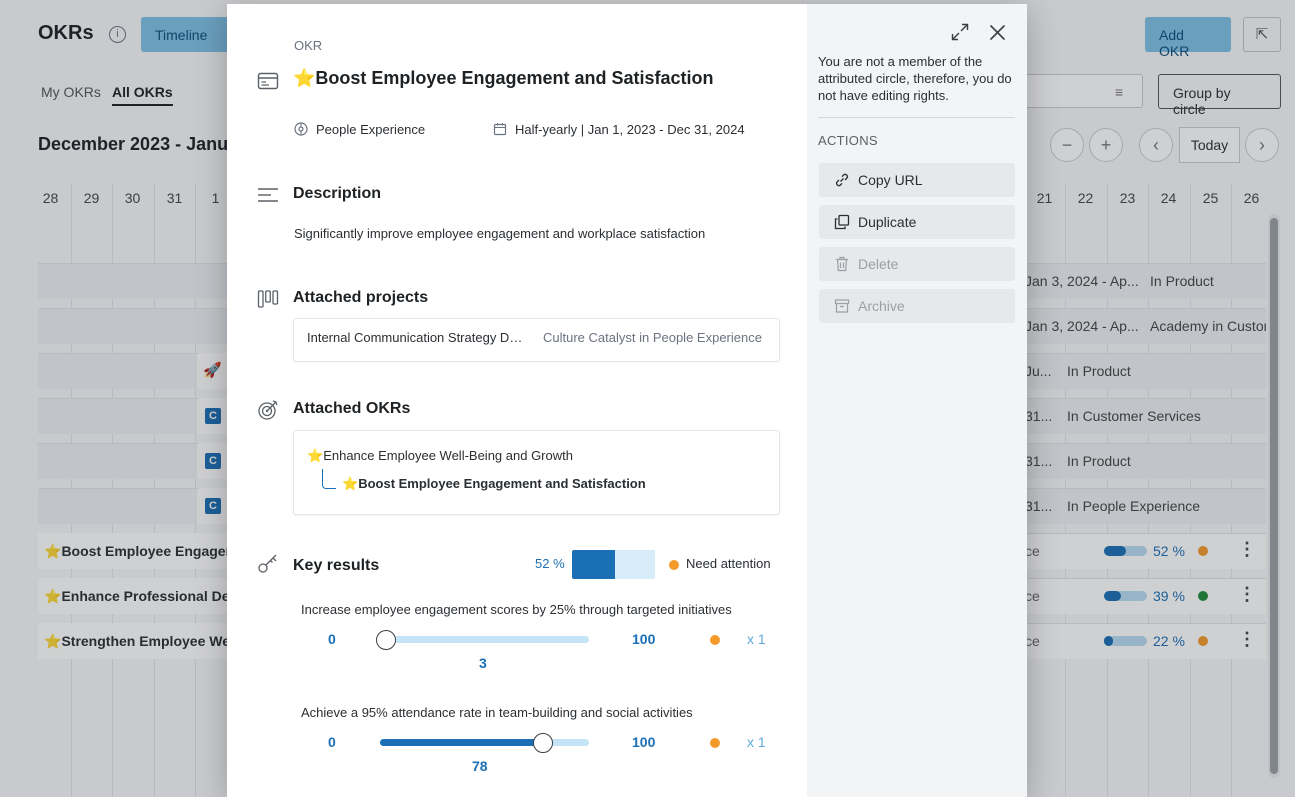 The width and height of the screenshot is (1295, 797). What do you see at coordinates (268, 299) in the screenshot?
I see `projects-icon` at bounding box center [268, 299].